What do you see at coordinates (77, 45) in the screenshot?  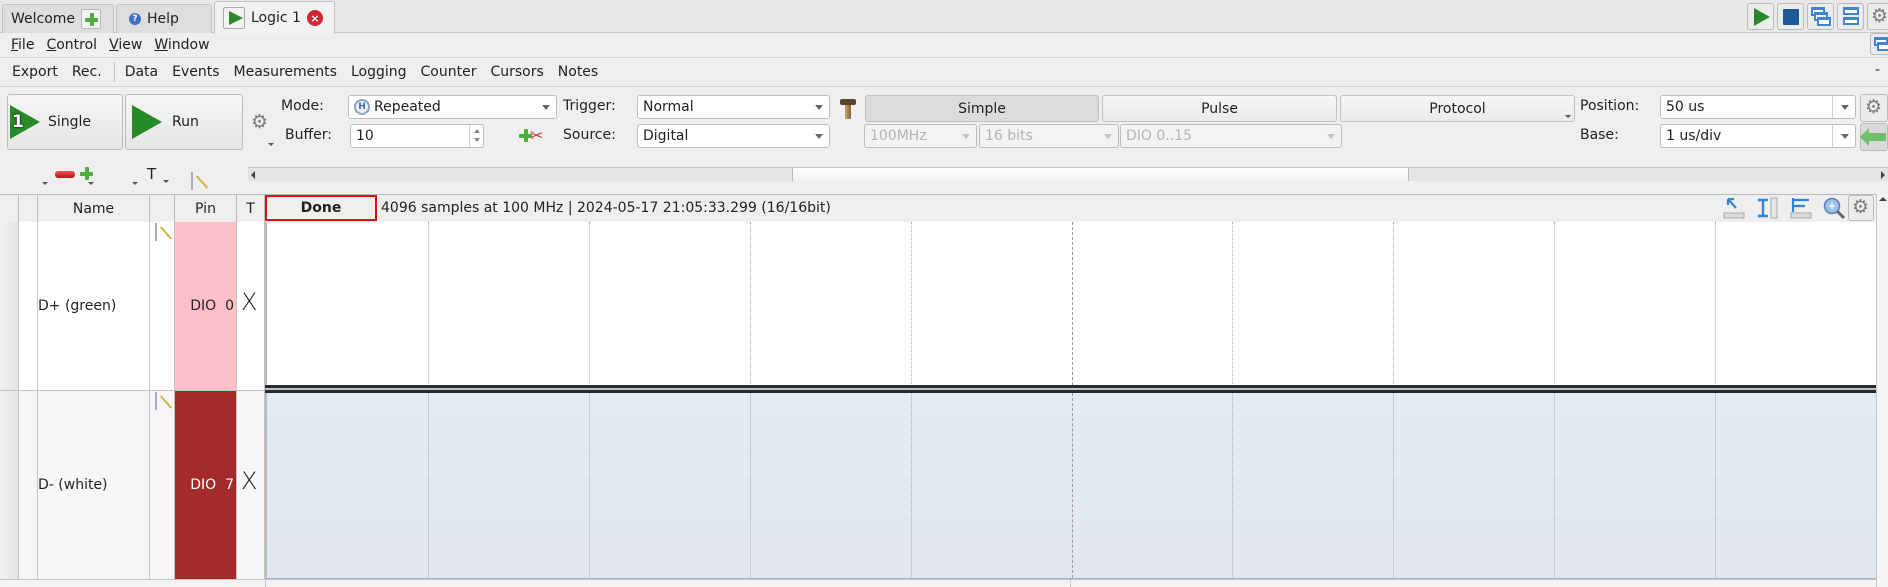 I see `menu-label: ontrol` at bounding box center [77, 45].